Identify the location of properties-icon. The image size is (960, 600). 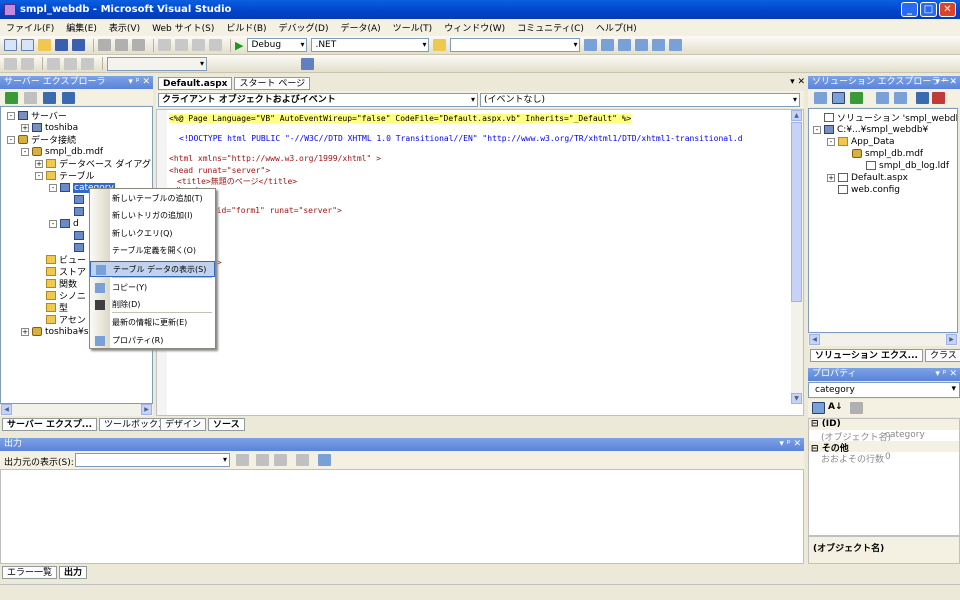
(608, 45).